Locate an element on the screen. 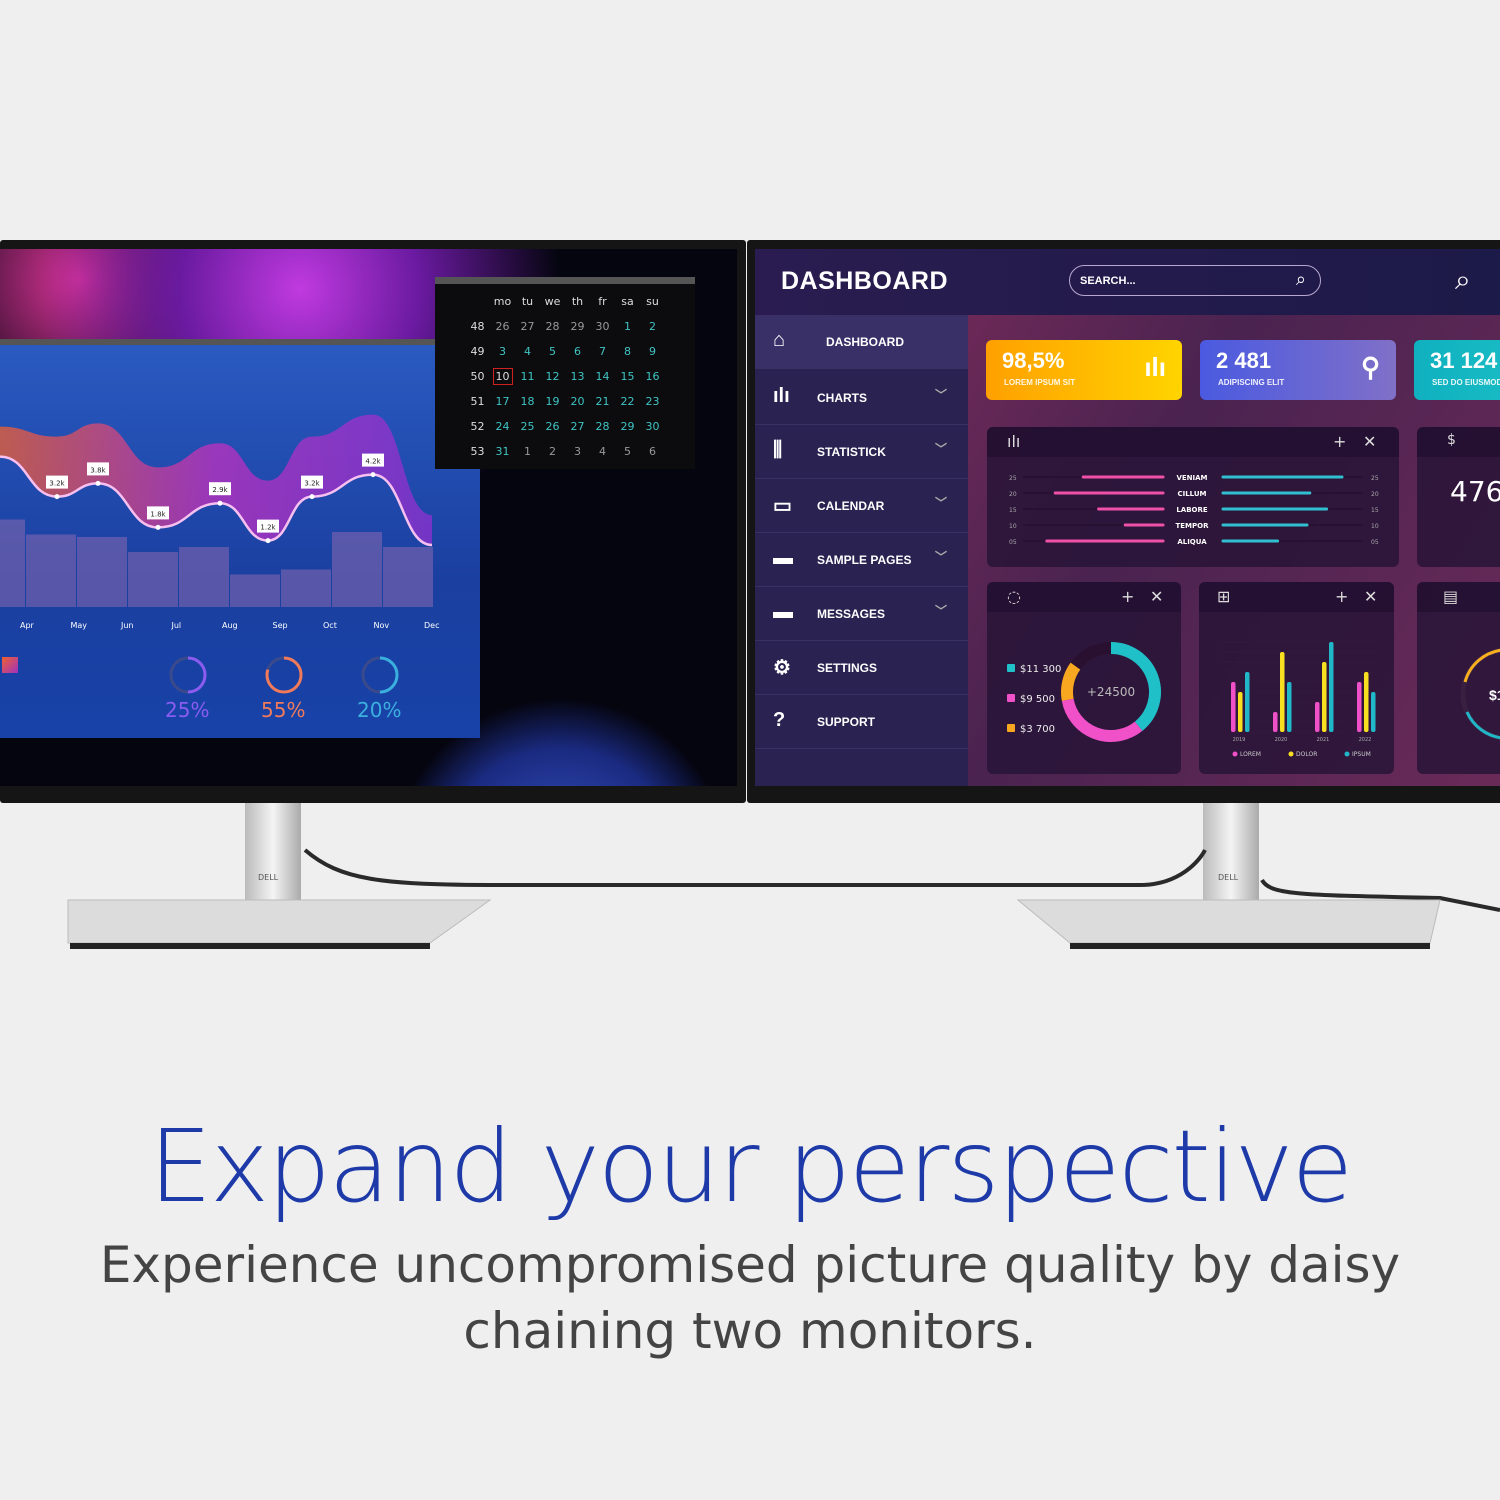  legend-label: DOLOR is located at coordinates (1306, 754).